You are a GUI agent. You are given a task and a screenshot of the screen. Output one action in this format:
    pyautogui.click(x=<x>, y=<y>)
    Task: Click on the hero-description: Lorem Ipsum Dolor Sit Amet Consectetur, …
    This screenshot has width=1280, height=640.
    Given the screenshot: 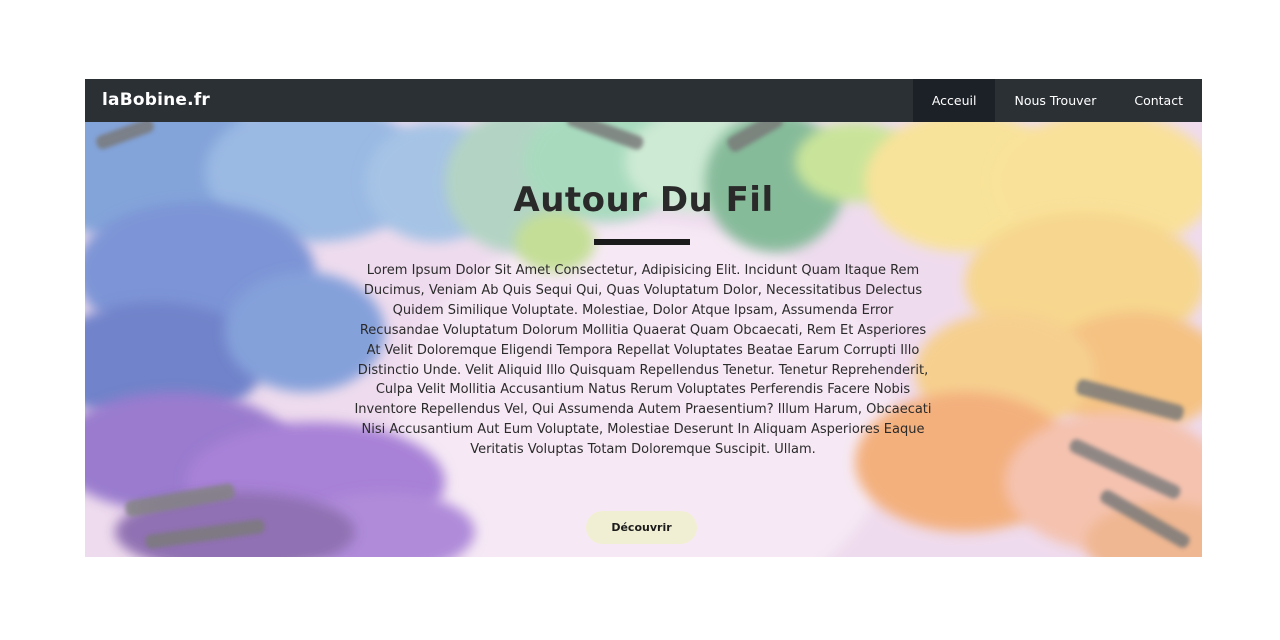 What is the action you would take?
    pyautogui.click(x=643, y=360)
    